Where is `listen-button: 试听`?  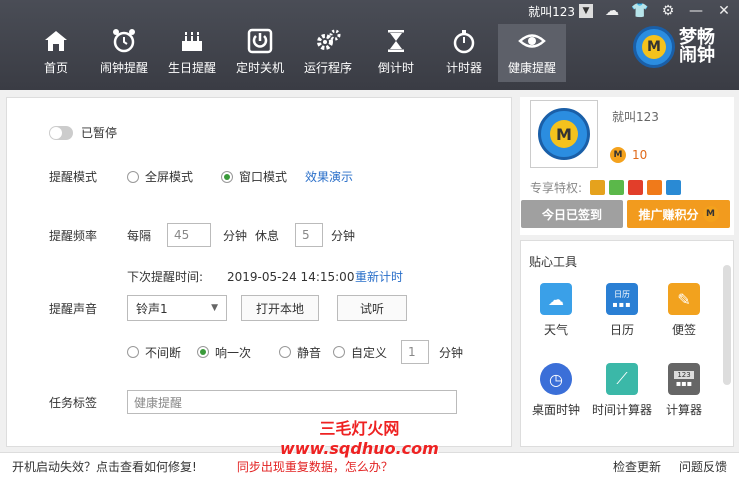 listen-button: 试听 is located at coordinates (372, 308).